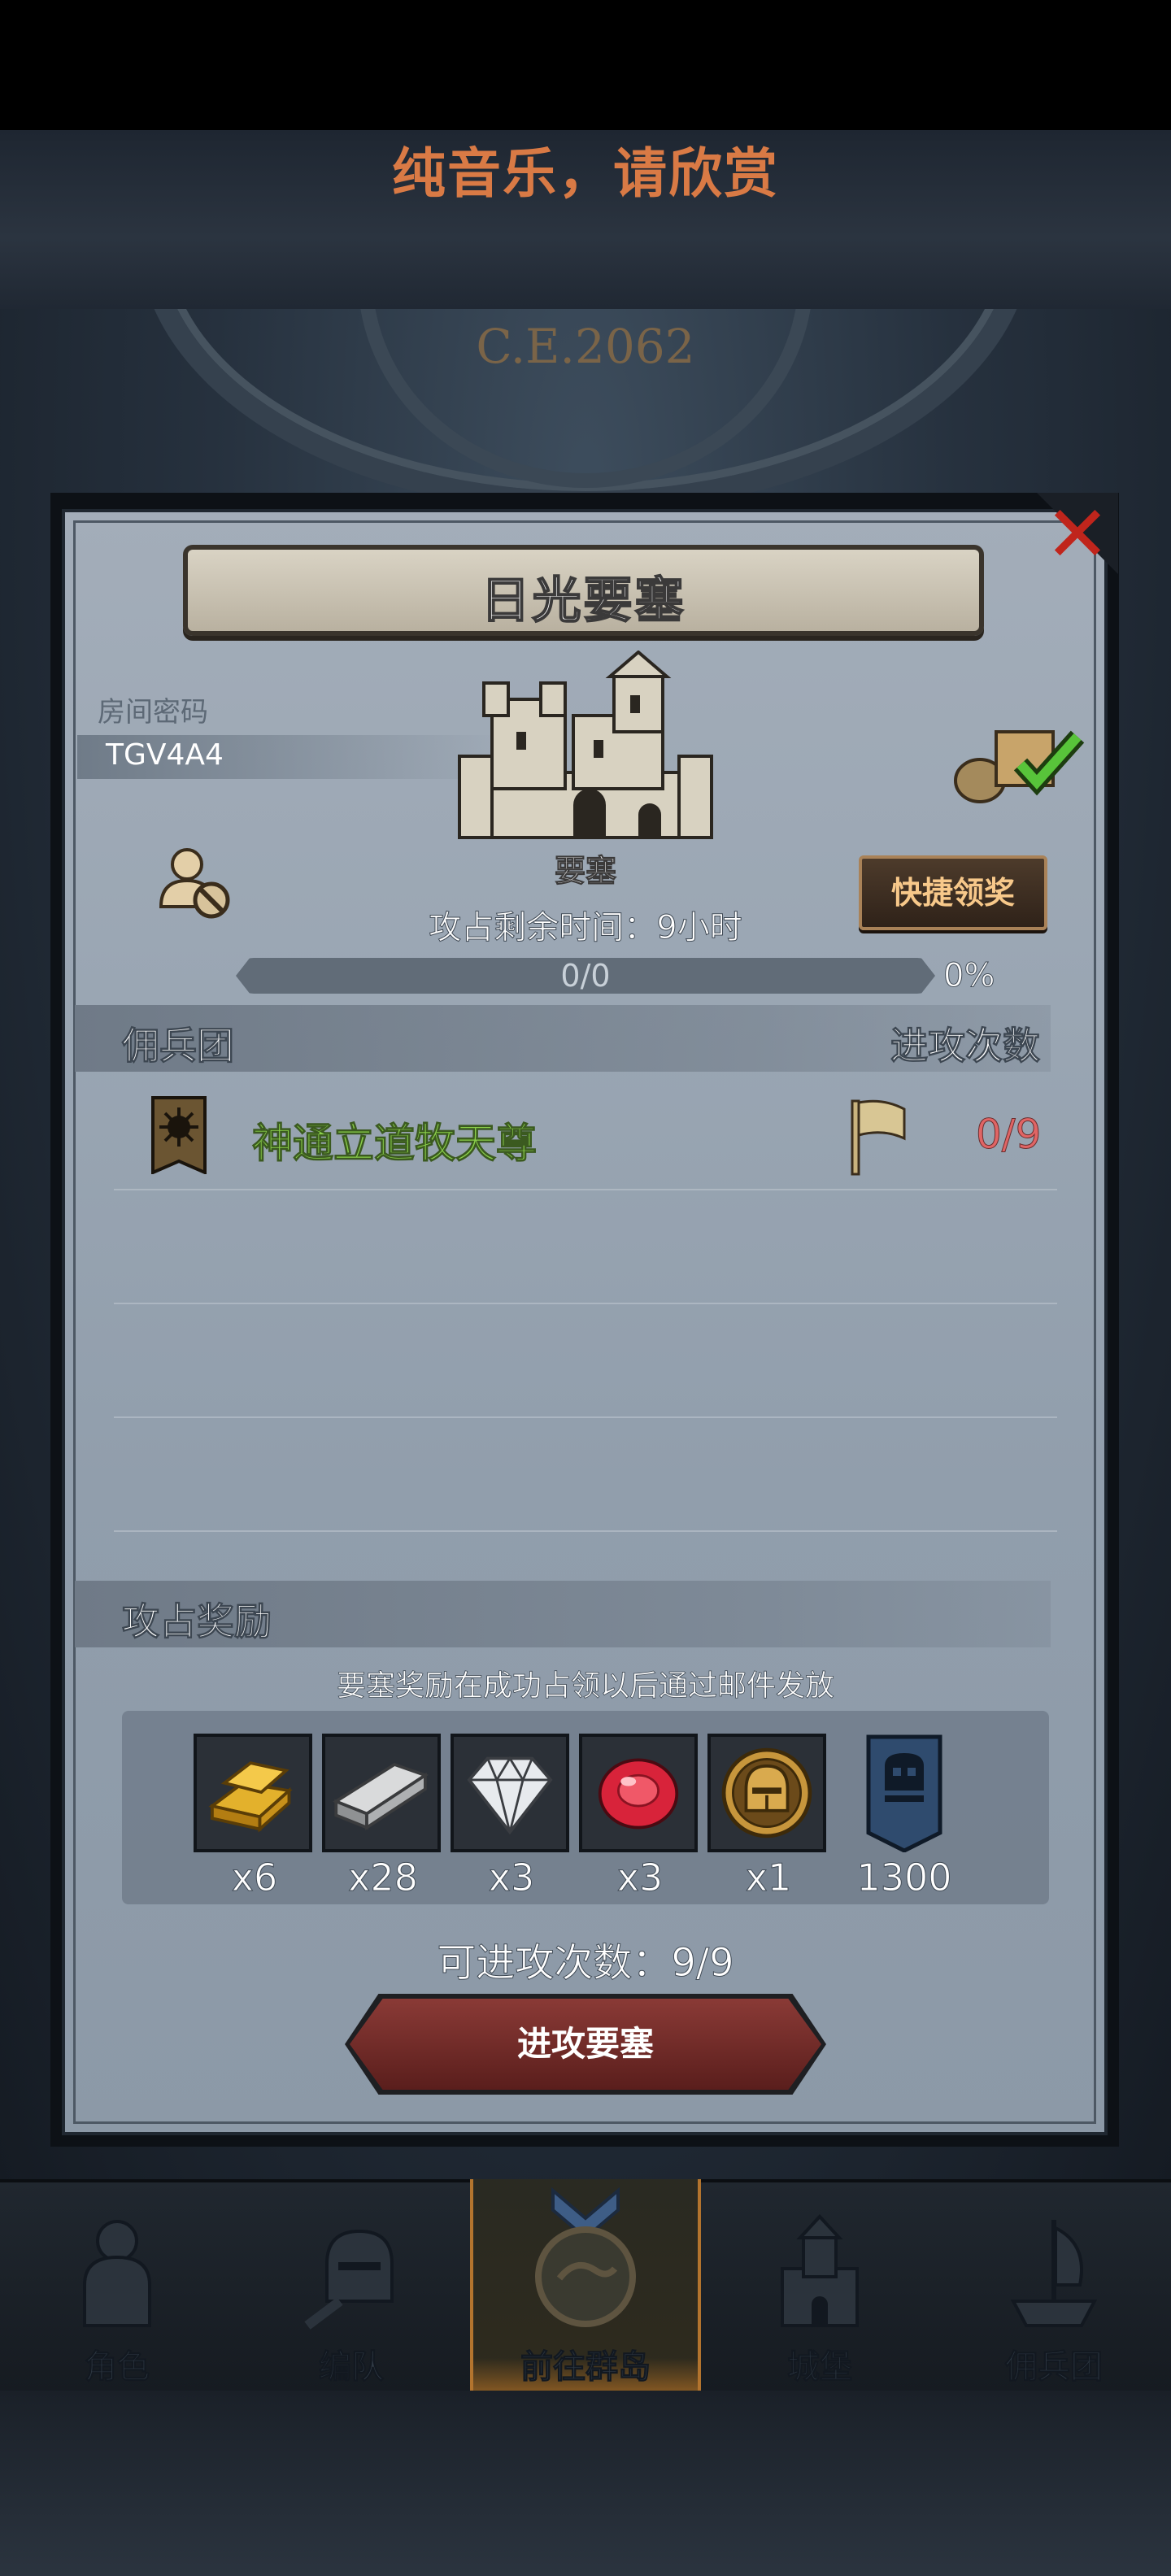 The image size is (1171, 2576). What do you see at coordinates (395, 1140) in the screenshot?
I see `mercenary-name: 神通立道牧天尊` at bounding box center [395, 1140].